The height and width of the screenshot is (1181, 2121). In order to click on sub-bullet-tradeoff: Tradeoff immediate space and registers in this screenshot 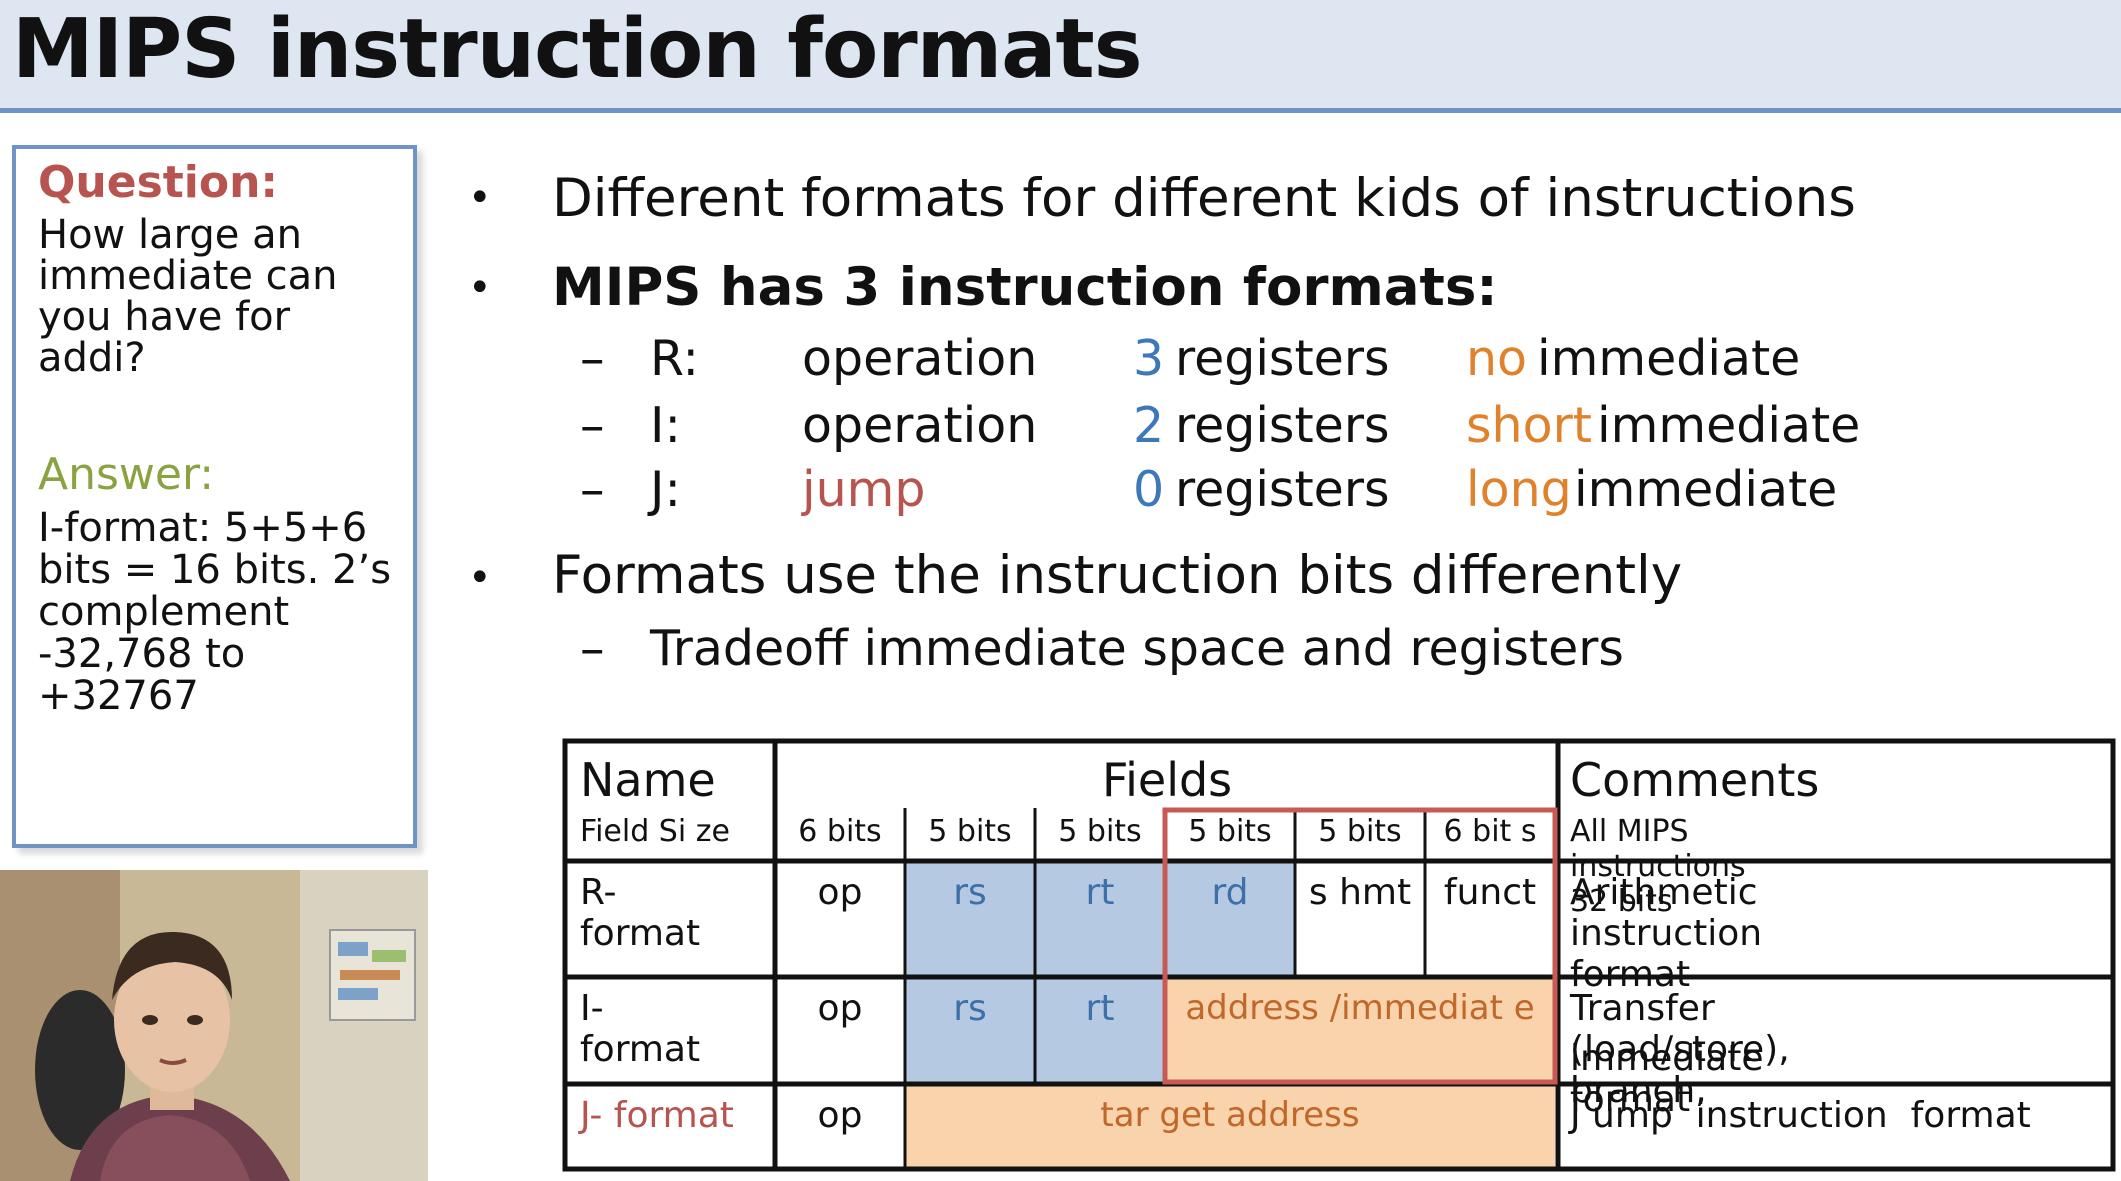, I will do `click(1137, 648)`.